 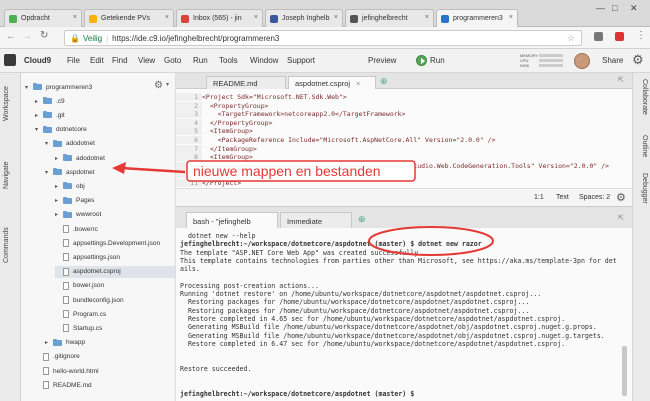 I want to click on annotation-ellipse, so click(x=431, y=241).